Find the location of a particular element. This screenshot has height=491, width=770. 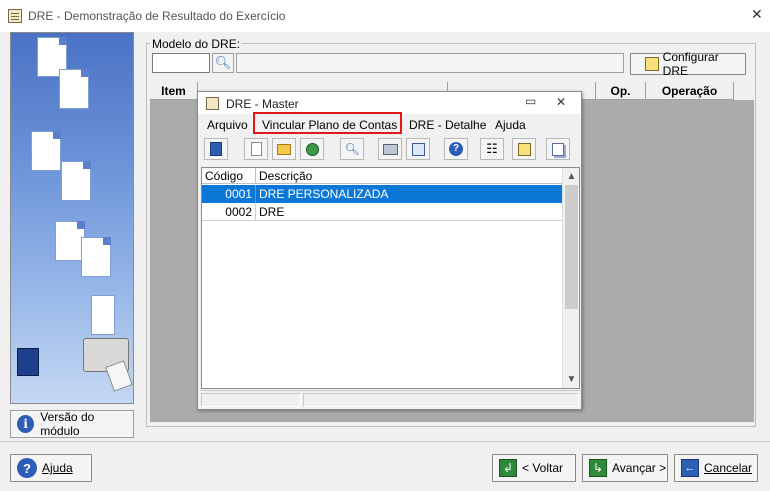

search-icon: 🔍︎ is located at coordinates (352, 149).